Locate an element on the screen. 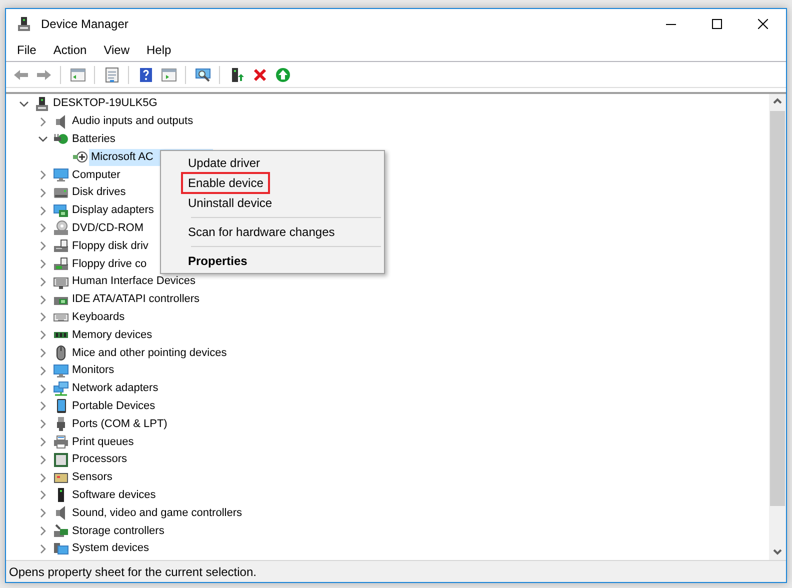 This screenshot has height=588, width=792. tree-item: Keyboards is located at coordinates (98, 317).